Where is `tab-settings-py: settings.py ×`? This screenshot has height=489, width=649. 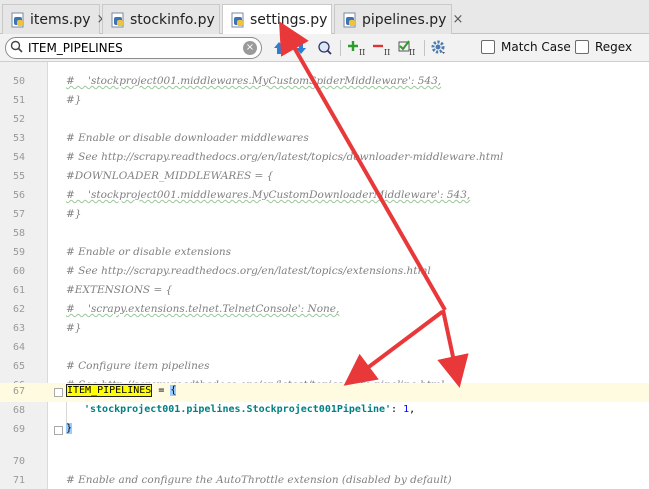 tab-settings-py: settings.py × is located at coordinates (283, 19).